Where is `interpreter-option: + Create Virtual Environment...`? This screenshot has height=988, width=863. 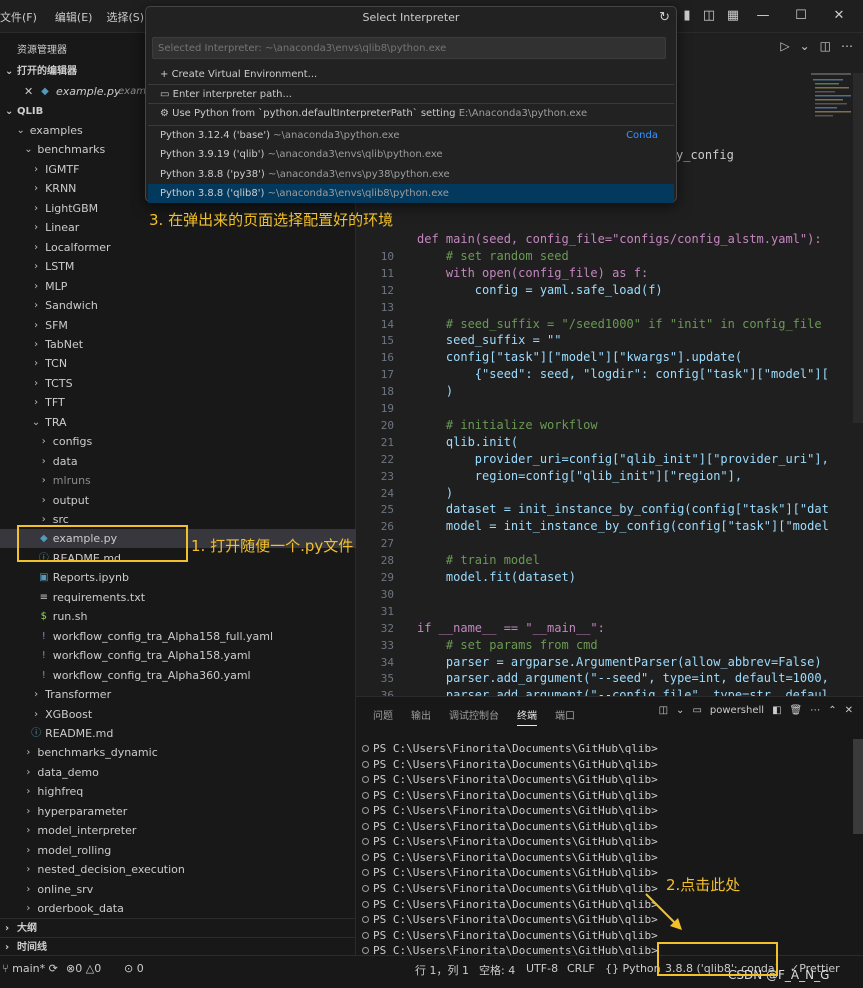 interpreter-option: + Create Virtual Environment... is located at coordinates (411, 74).